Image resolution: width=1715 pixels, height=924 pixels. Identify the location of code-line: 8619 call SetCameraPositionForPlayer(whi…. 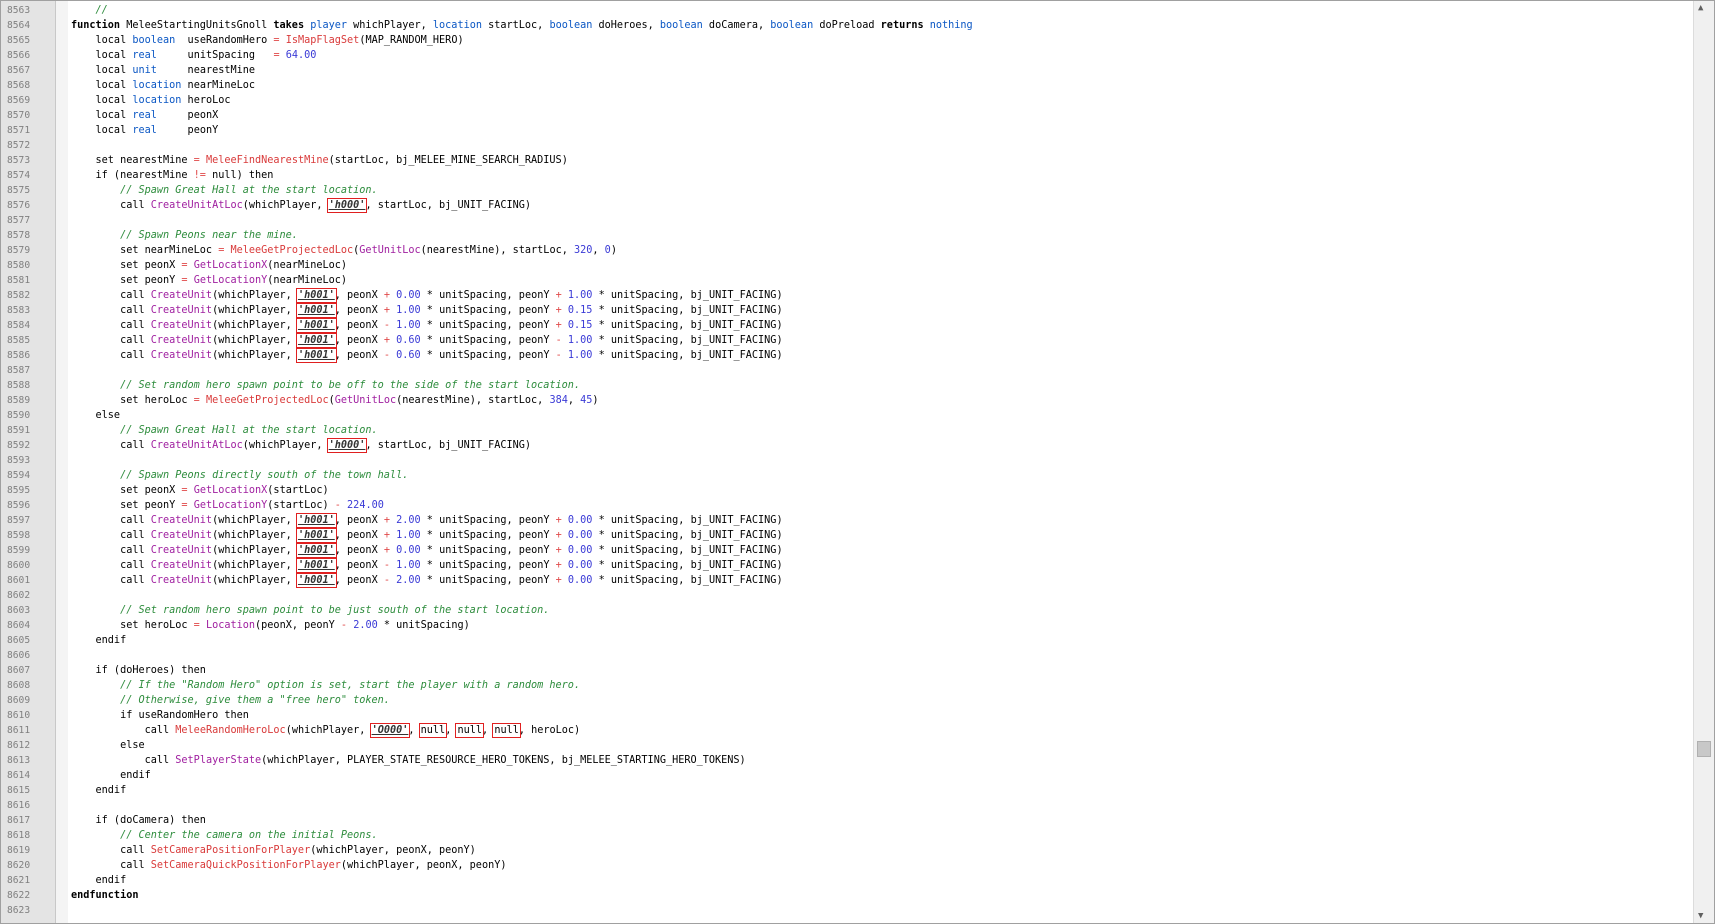
(850, 850).